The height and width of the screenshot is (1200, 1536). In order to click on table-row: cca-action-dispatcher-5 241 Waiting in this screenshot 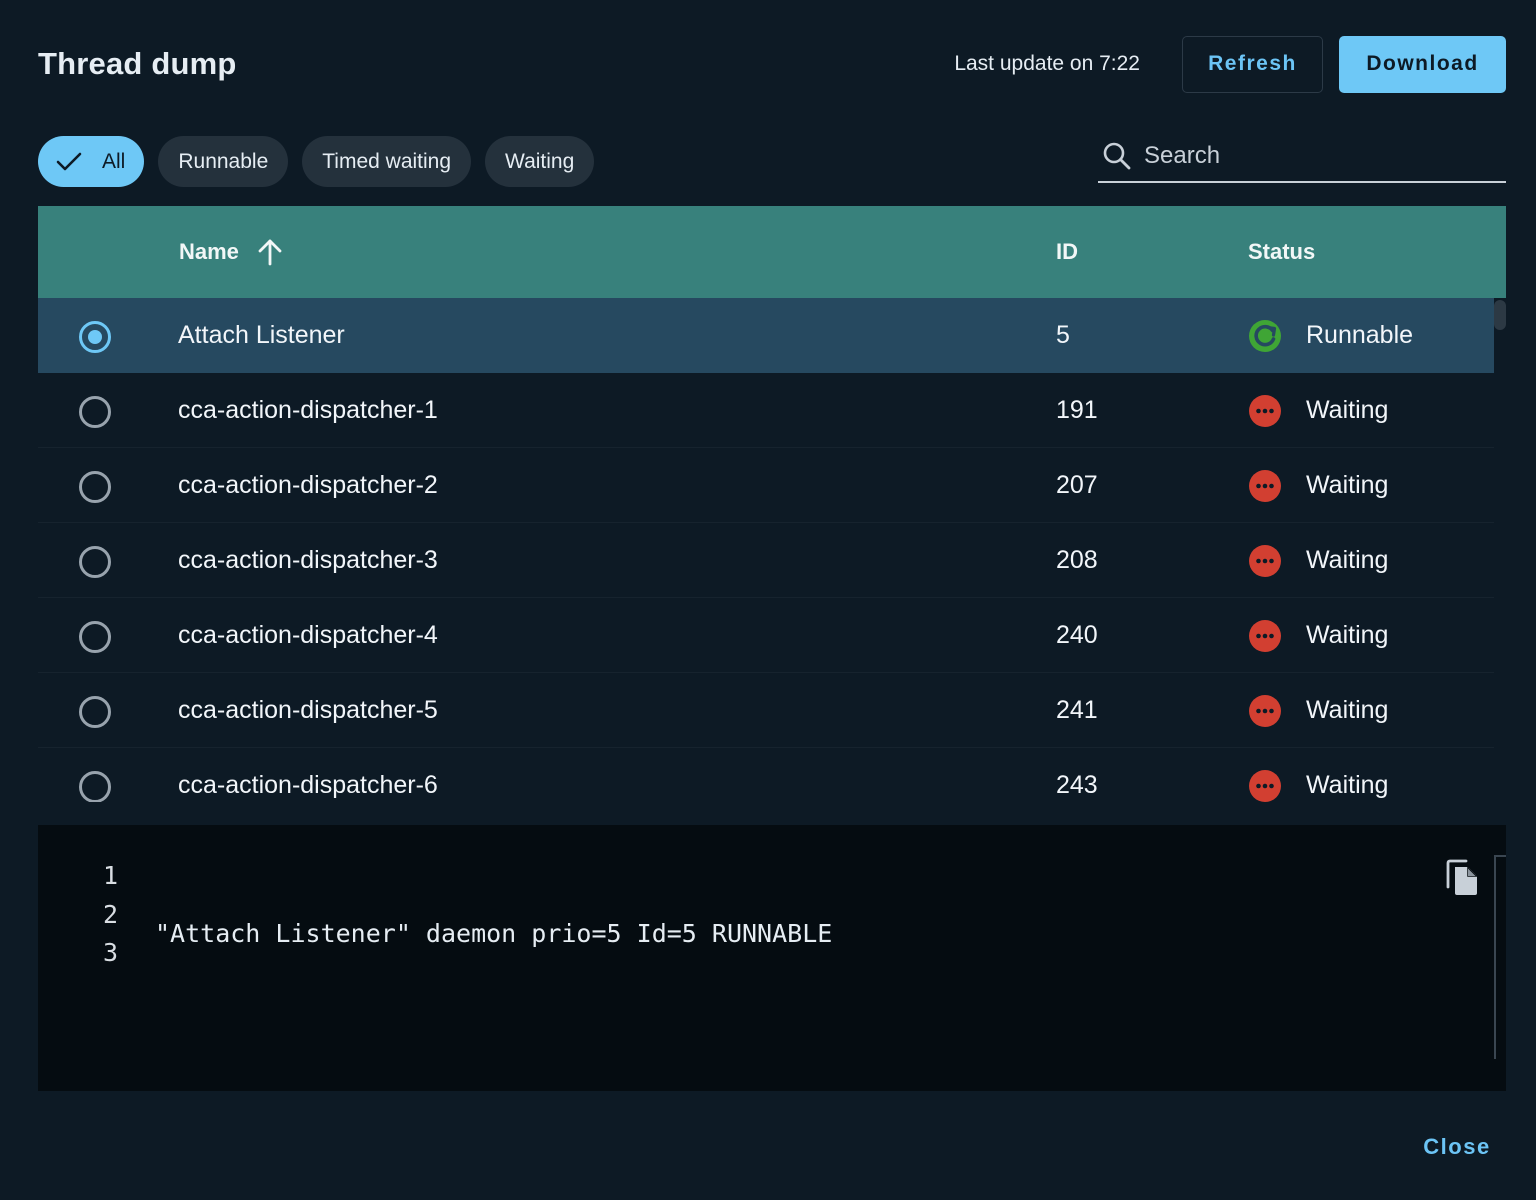, I will do `click(766, 710)`.